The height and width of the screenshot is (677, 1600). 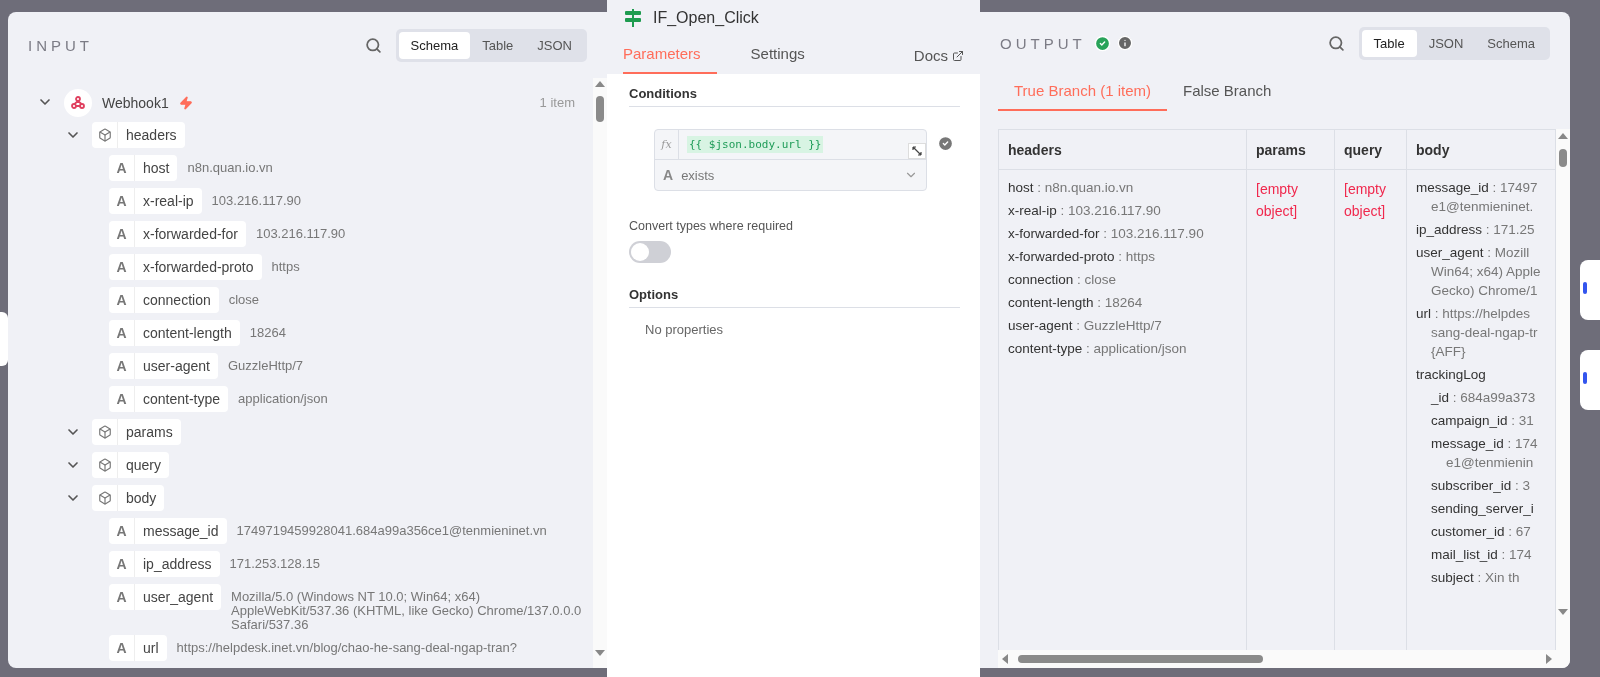 What do you see at coordinates (136, 432) in the screenshot?
I see `field-pill: params` at bounding box center [136, 432].